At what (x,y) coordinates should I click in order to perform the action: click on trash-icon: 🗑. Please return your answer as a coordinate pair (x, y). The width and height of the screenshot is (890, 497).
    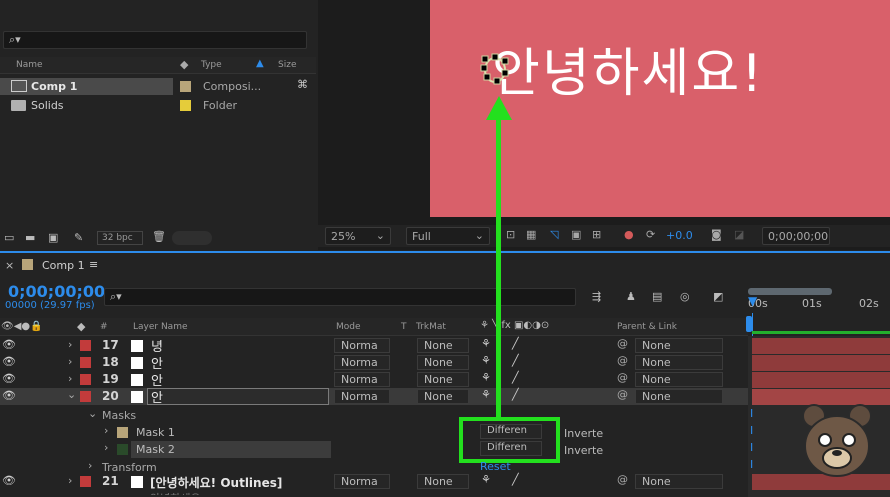
    Looking at the image, I should click on (159, 236).